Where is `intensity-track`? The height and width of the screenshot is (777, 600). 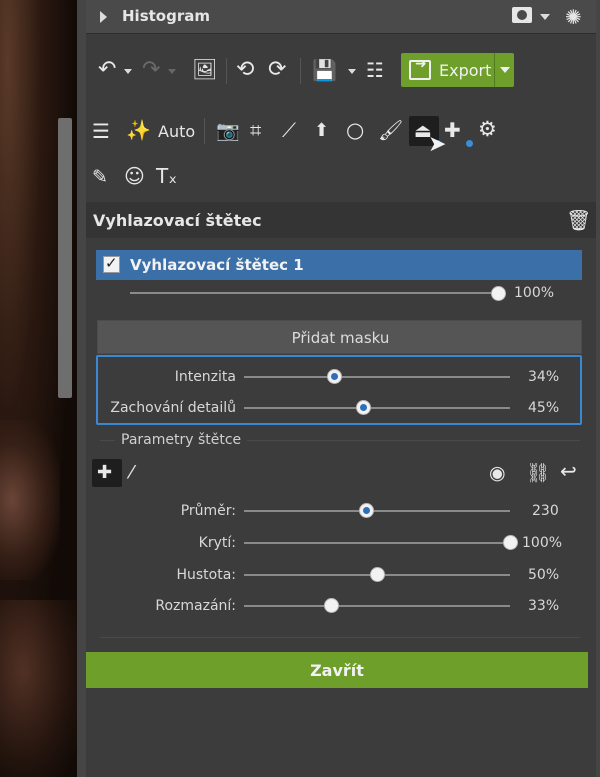
intensity-track is located at coordinates (377, 377).